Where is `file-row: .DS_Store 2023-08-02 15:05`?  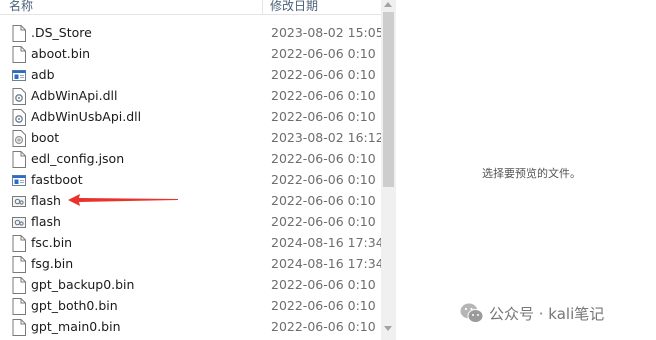
file-row: .DS_Store 2023-08-02 15:05 is located at coordinates (191, 33).